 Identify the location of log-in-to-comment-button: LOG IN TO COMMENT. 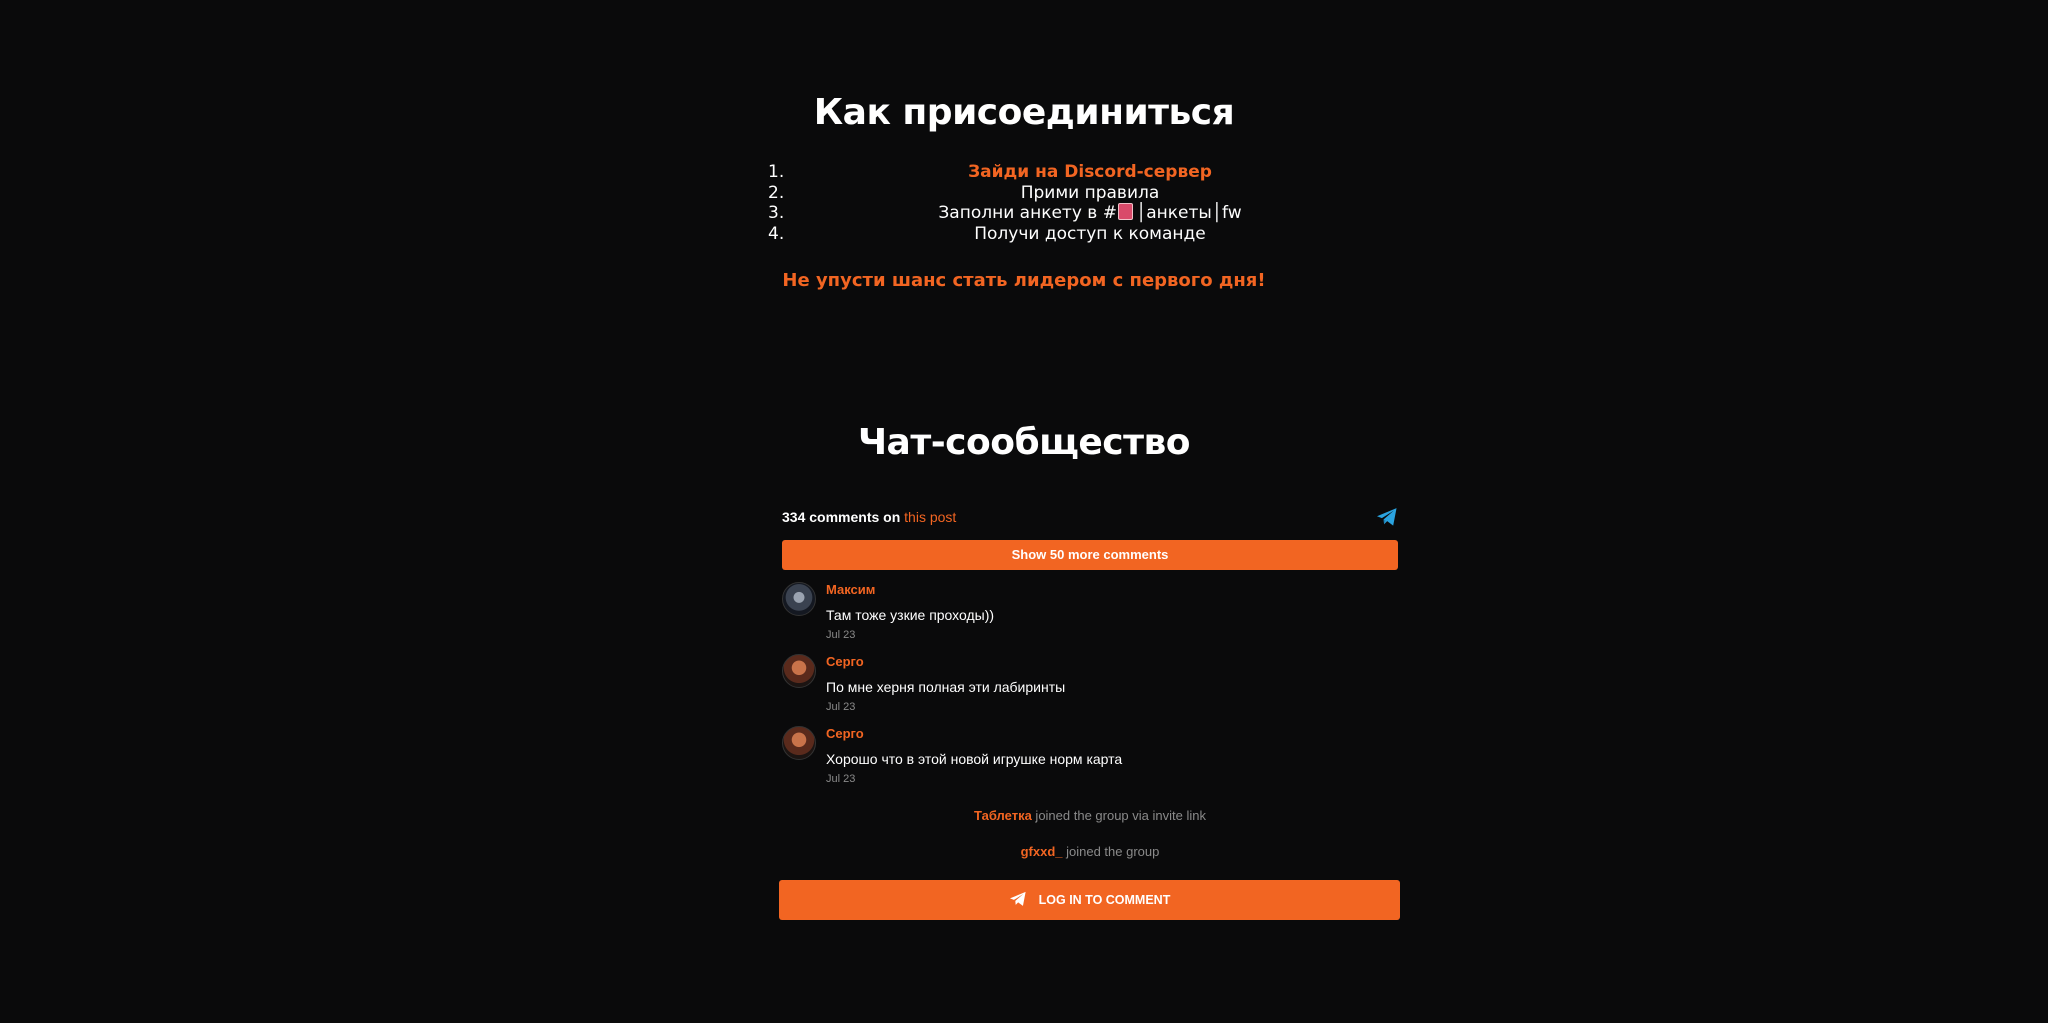
(1089, 900).